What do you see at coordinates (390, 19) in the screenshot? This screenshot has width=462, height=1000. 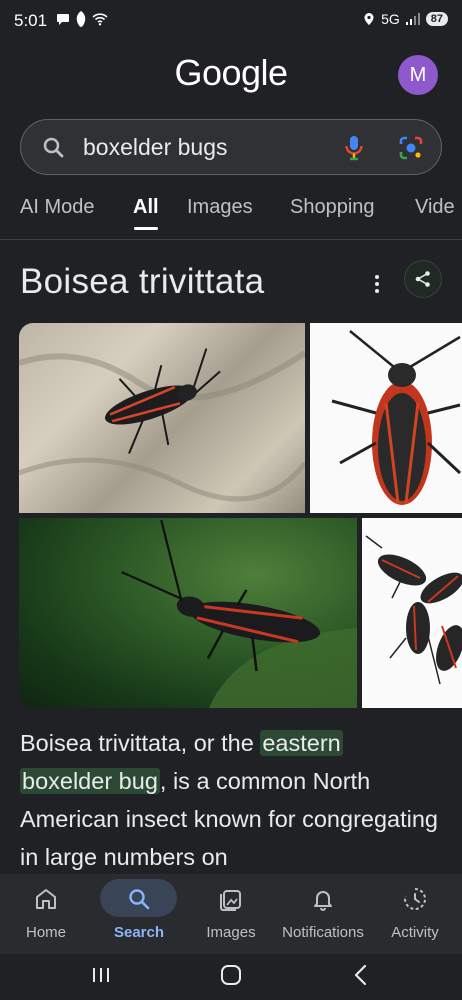 I see `network-type: 5G` at bounding box center [390, 19].